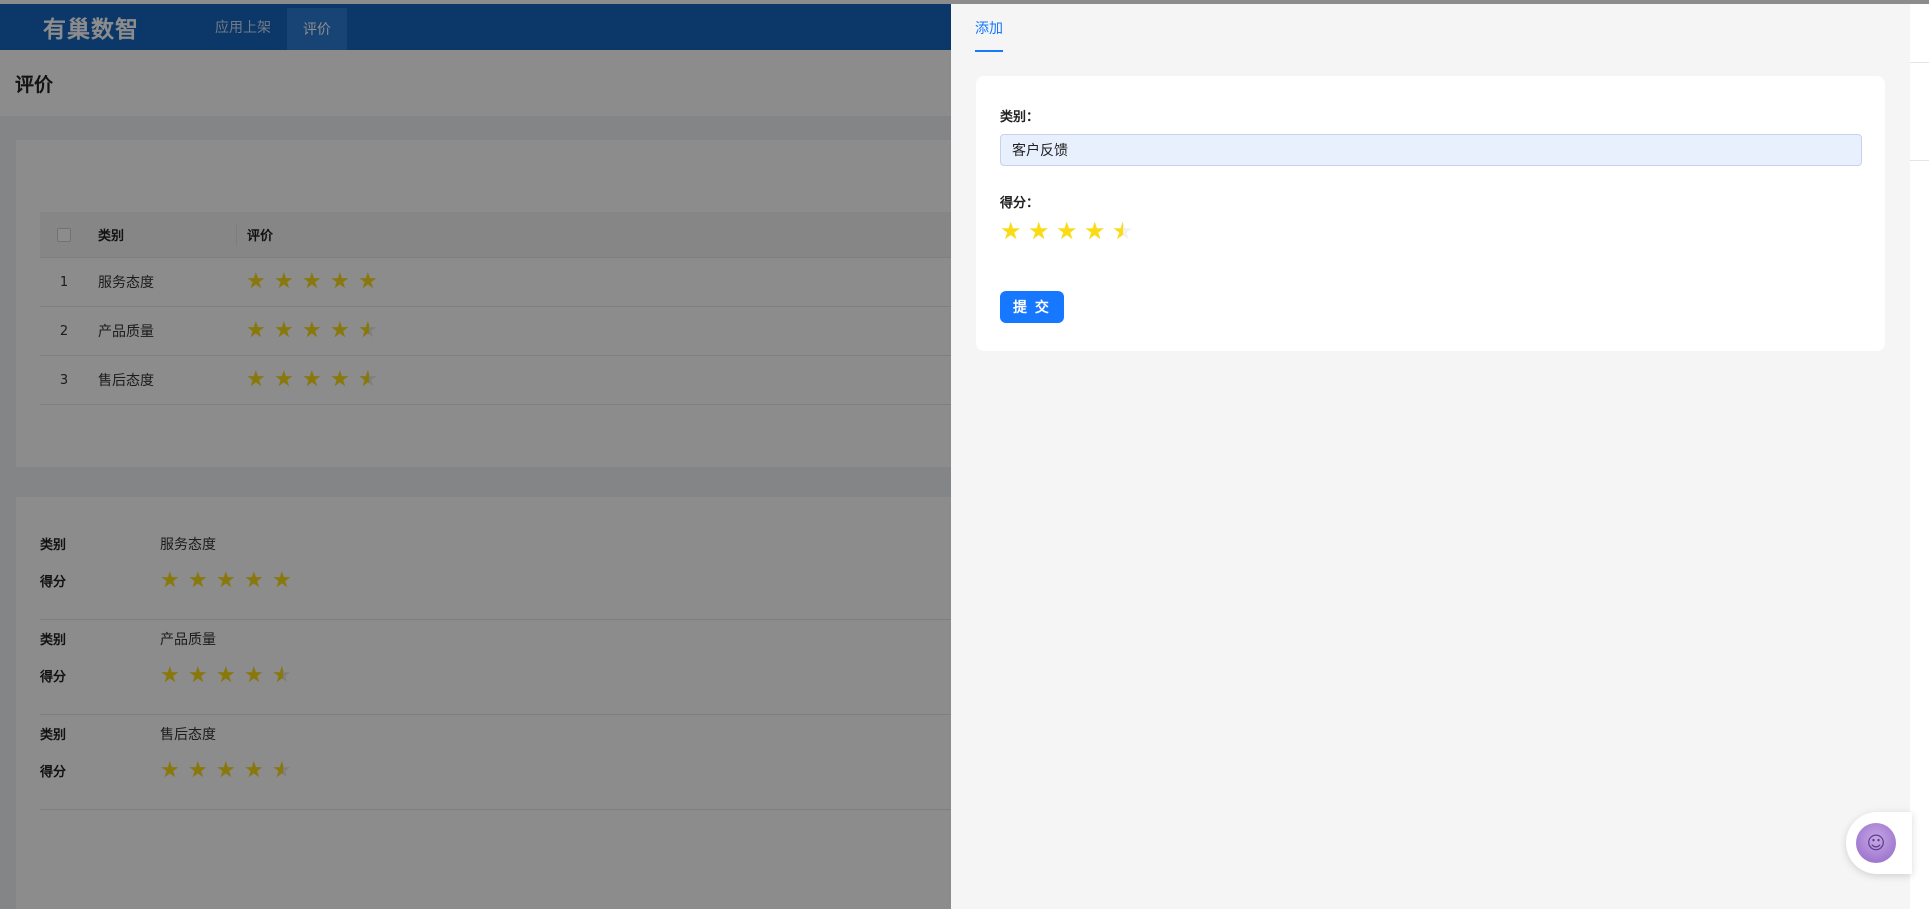 The image size is (1929, 909). I want to click on background-page-edge, so click(1919, 456).